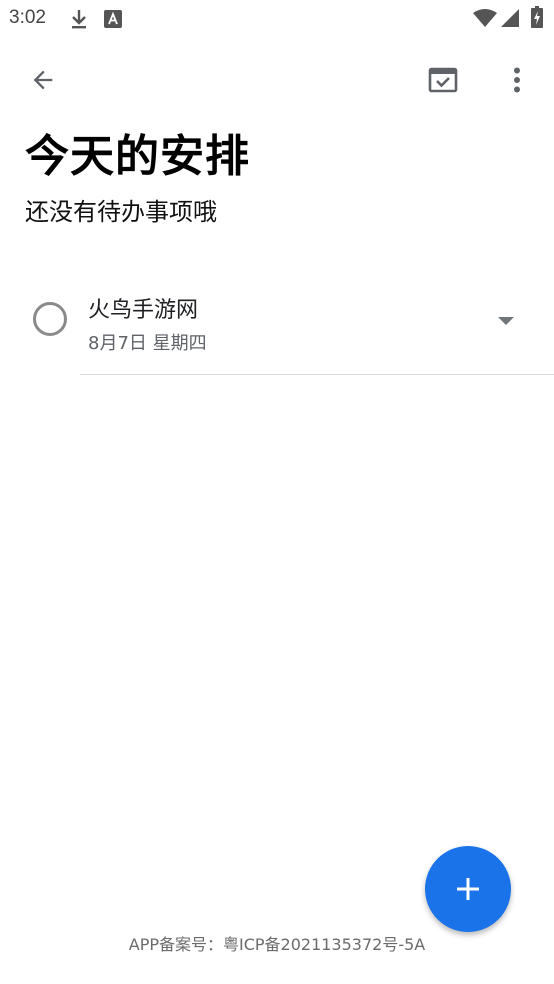 This screenshot has height=984, width=554. Describe the element at coordinates (510, 20) in the screenshot. I see `signal-icon` at that location.